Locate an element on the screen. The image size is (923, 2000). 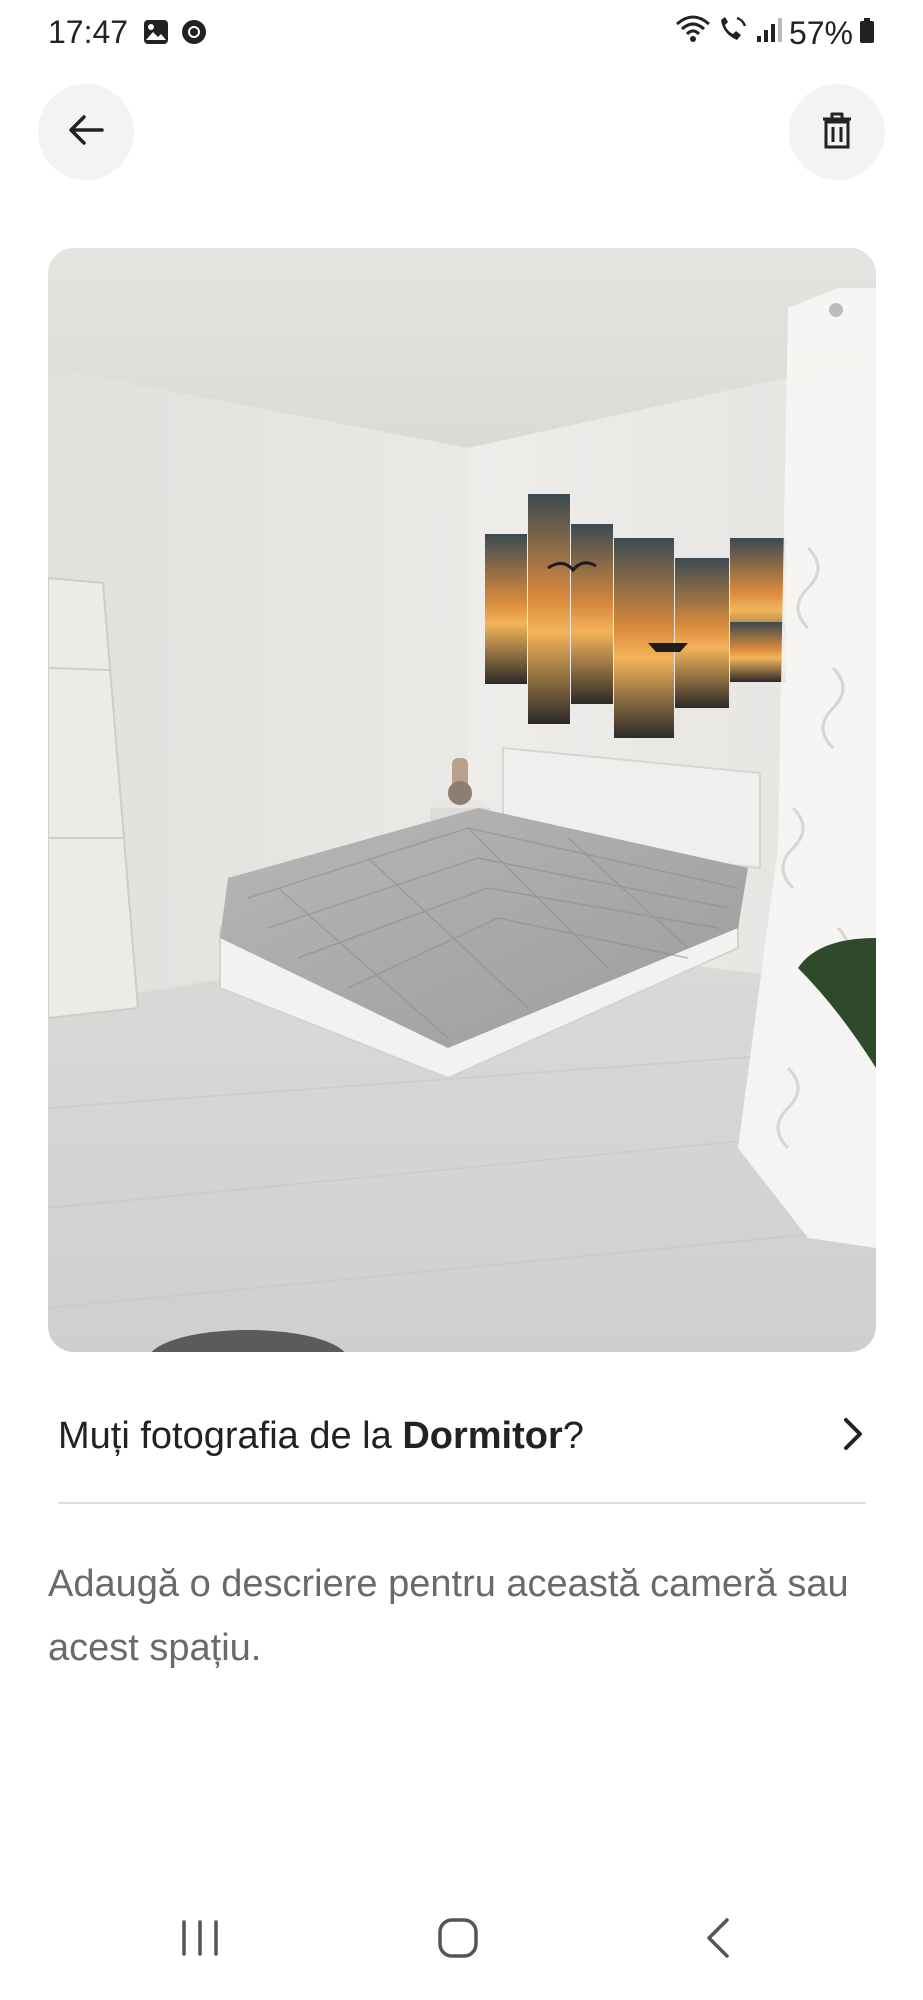
home-button is located at coordinates (458, 1940).